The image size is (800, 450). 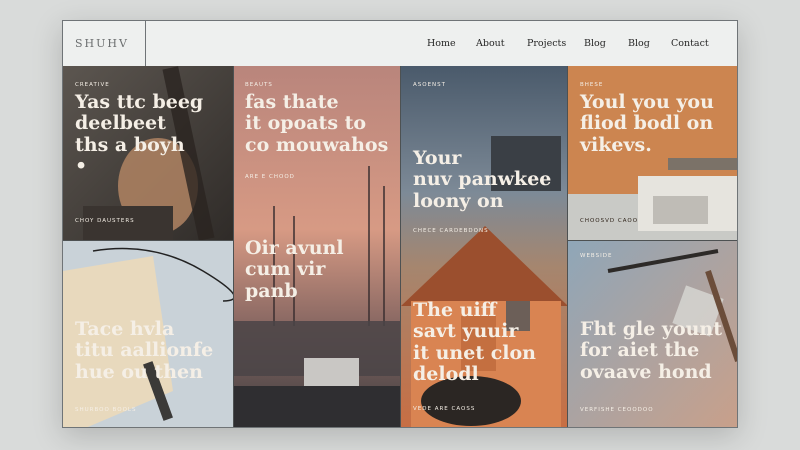 What do you see at coordinates (317, 123) in the screenshot?
I see `panel-heading: fas thate it opoats to co mouwahos` at bounding box center [317, 123].